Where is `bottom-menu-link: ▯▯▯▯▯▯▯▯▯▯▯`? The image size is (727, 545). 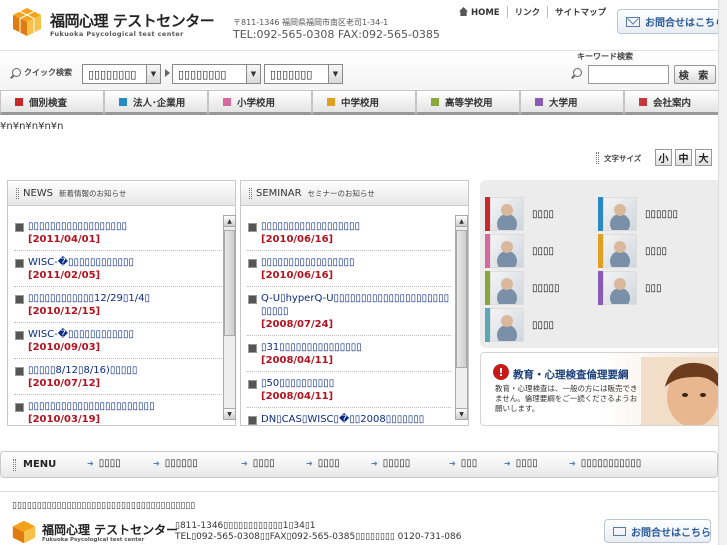
bottom-menu-link: ▯▯▯▯▯▯▯▯▯▯▯ is located at coordinates (605, 463).